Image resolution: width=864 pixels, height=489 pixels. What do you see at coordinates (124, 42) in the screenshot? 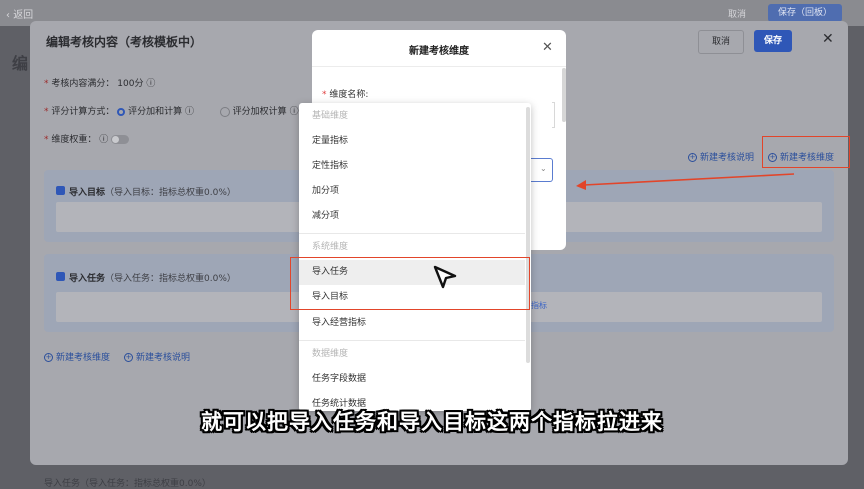
I see `card-title: 编辑考核内容（考核模板中）` at bounding box center [124, 42].